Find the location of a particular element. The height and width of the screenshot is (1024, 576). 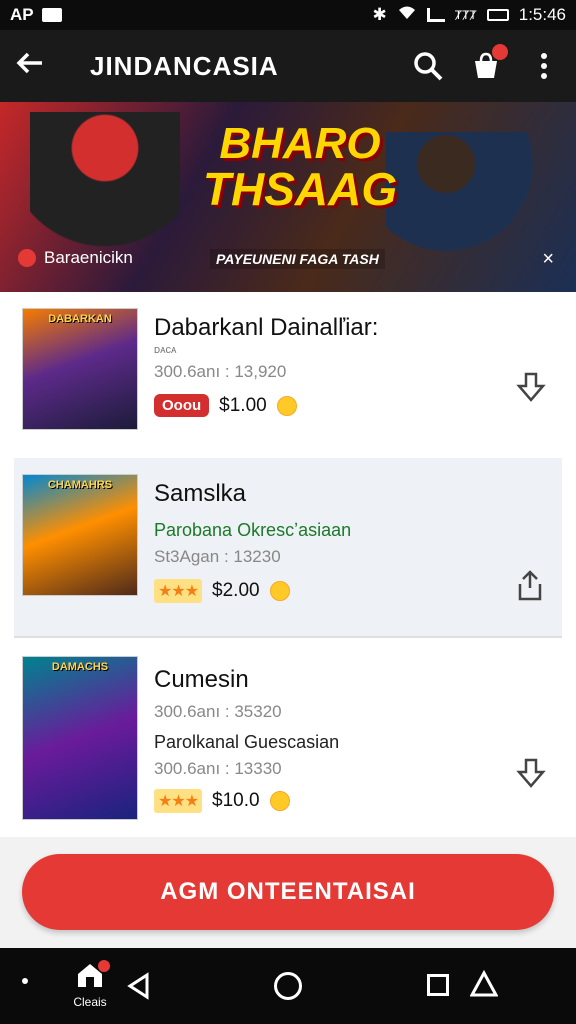

thumbnail-caption: DAMACHS is located at coordinates (80, 667).